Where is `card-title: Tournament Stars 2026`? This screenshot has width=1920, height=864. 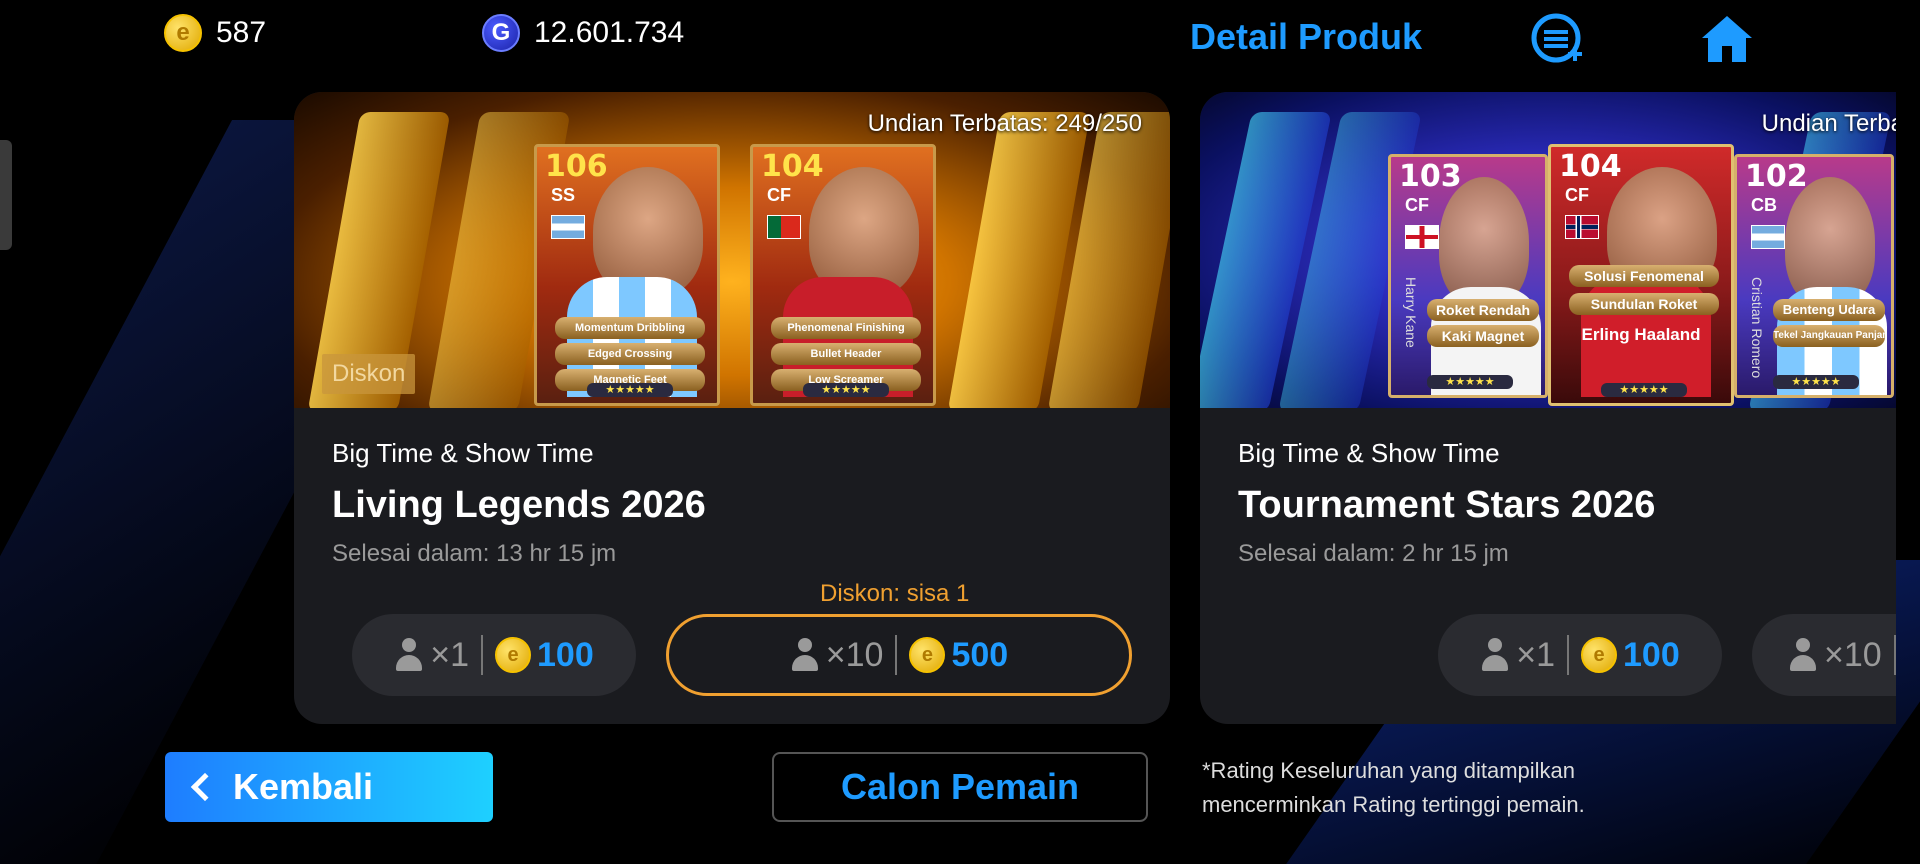 card-title: Tournament Stars 2026 is located at coordinates (1447, 505).